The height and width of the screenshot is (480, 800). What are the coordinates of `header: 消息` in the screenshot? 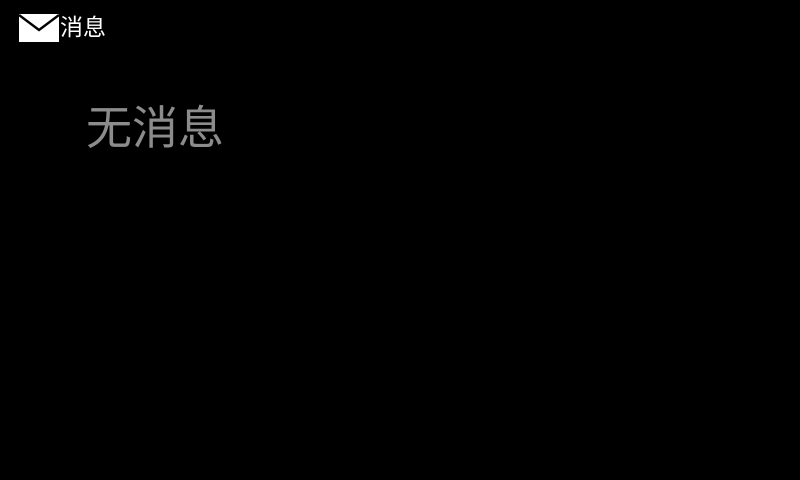 It's located at (62, 28).